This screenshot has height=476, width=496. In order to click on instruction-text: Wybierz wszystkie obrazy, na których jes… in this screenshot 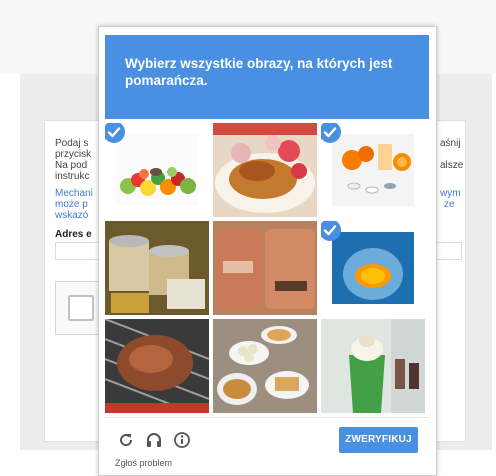, I will do `click(259, 72)`.